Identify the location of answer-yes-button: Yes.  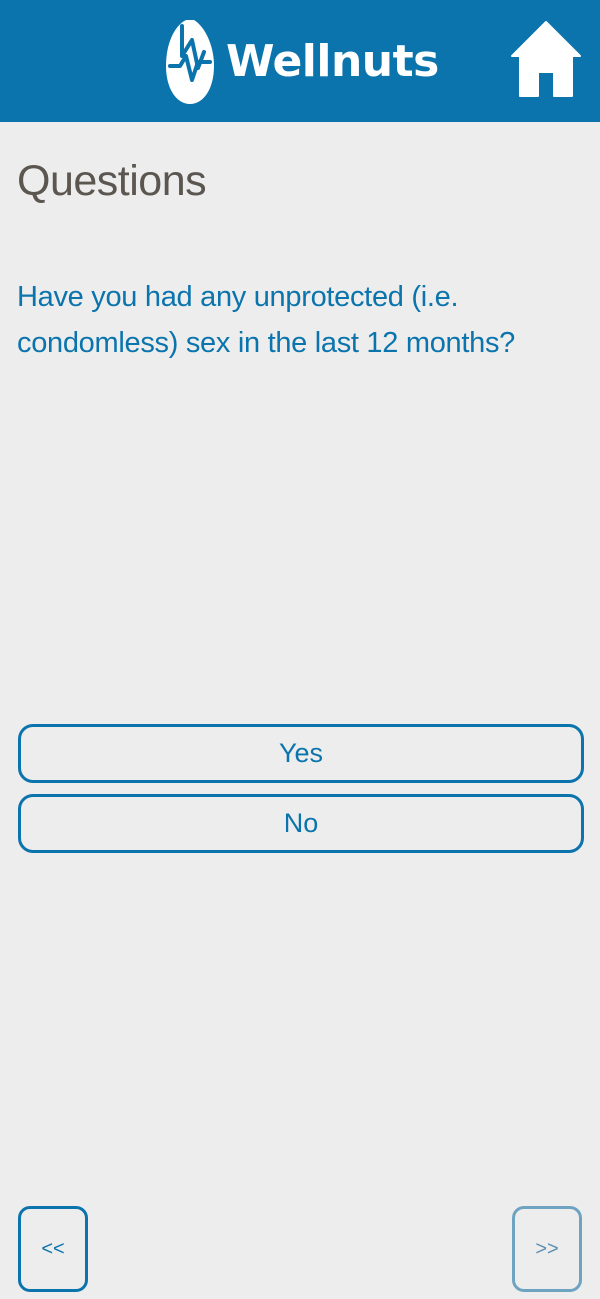
(301, 753).